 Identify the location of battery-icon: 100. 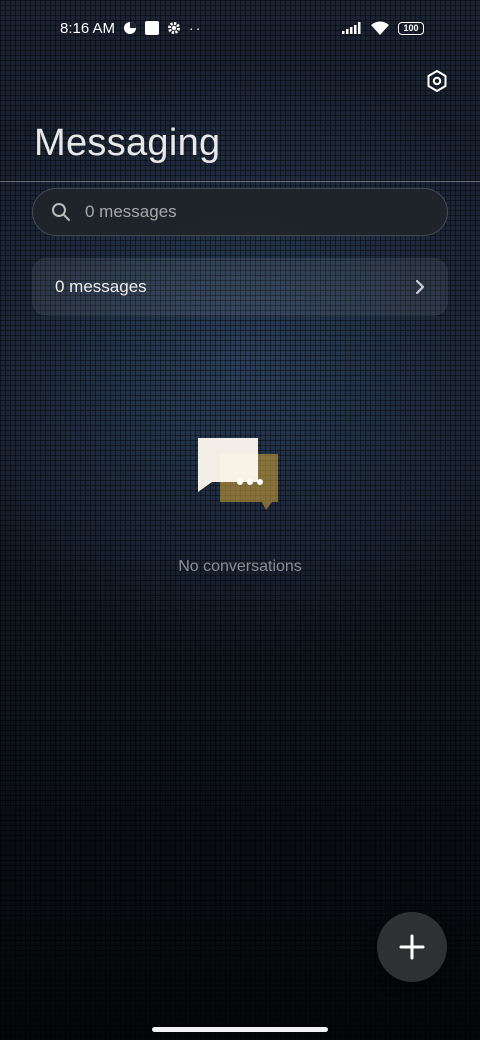
(411, 28).